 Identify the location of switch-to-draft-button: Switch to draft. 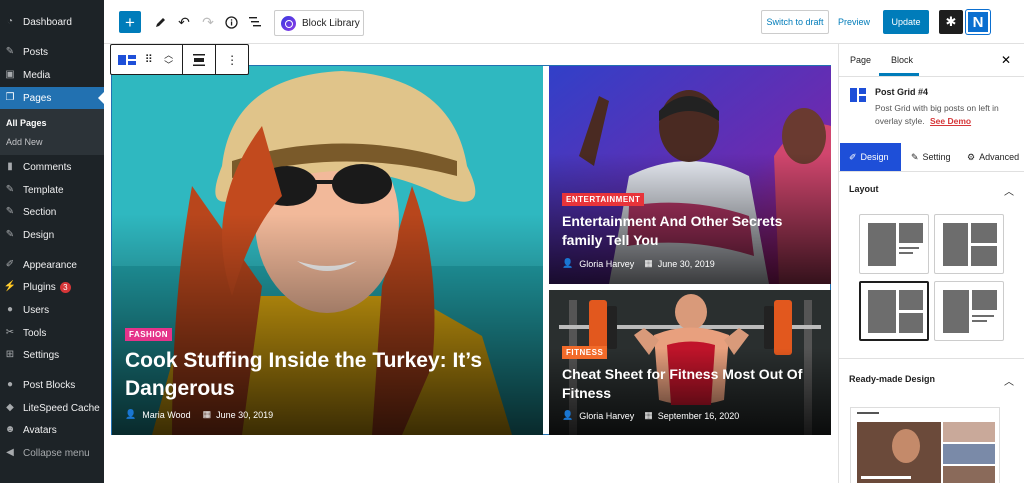
(795, 22).